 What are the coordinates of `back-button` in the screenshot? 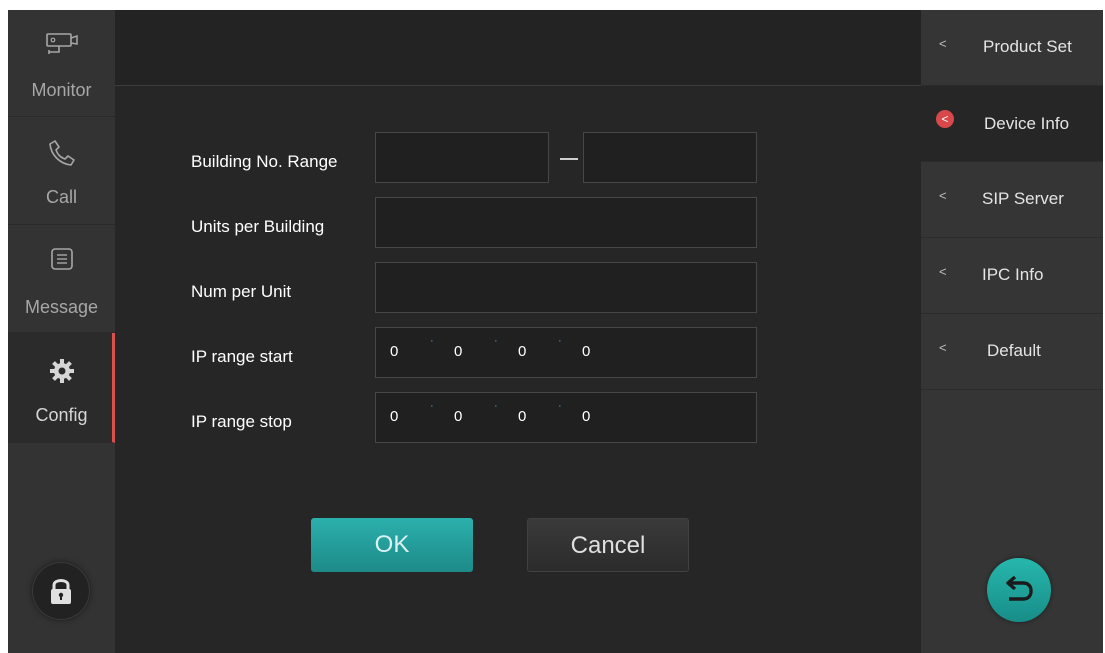 It's located at (1019, 590).